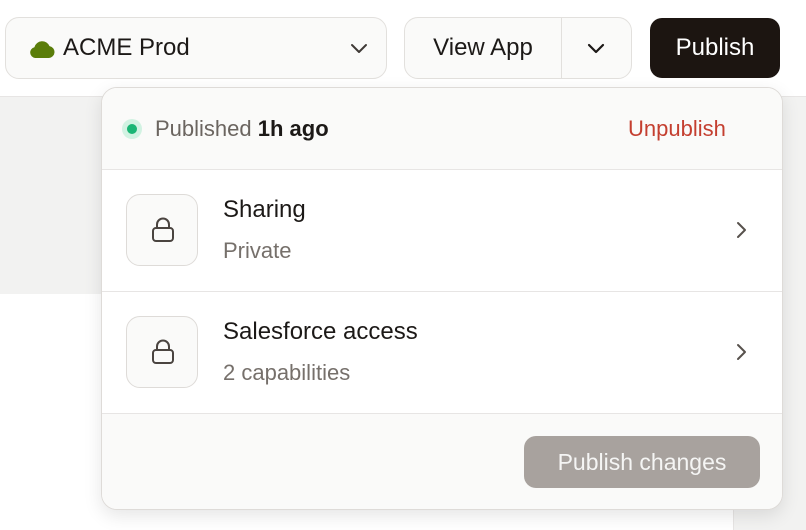  Describe the element at coordinates (264, 209) in the screenshot. I see `sharing-title: Sharing` at that location.